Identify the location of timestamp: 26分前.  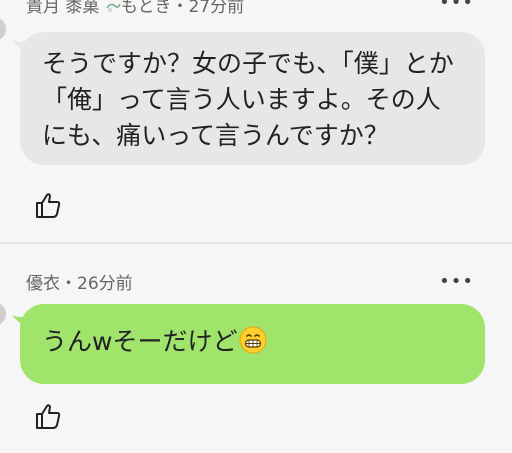
(105, 284).